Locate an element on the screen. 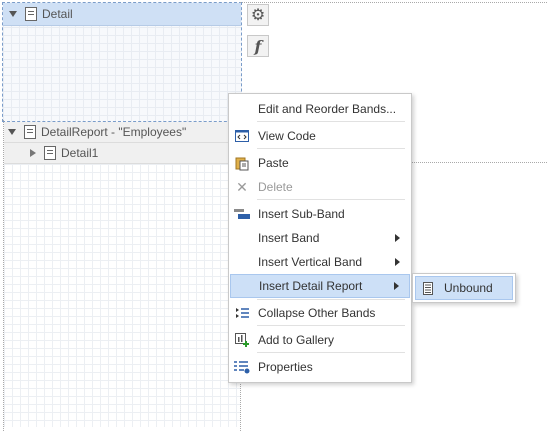 This screenshot has width=547, height=431. collapse-icon is located at coordinates (242, 313).